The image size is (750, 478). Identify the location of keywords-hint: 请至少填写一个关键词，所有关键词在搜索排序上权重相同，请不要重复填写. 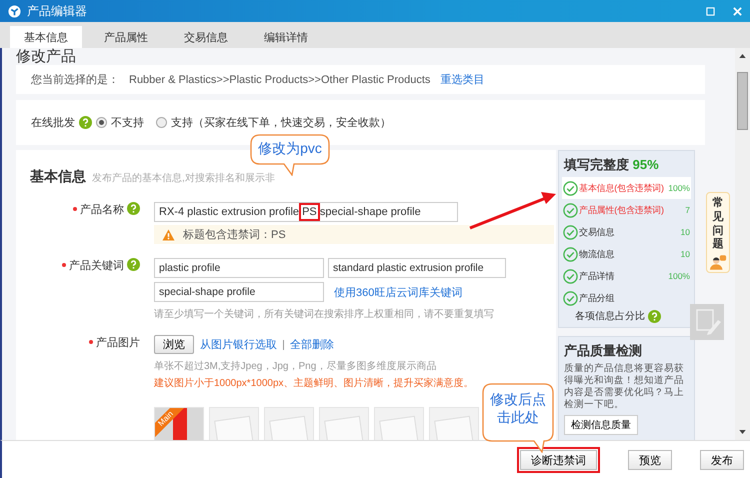
(324, 314).